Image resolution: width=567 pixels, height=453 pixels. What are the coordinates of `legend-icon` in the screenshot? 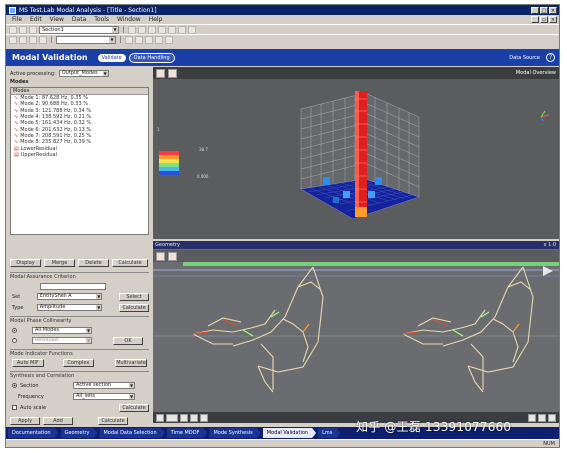 It's located at (159, 39).